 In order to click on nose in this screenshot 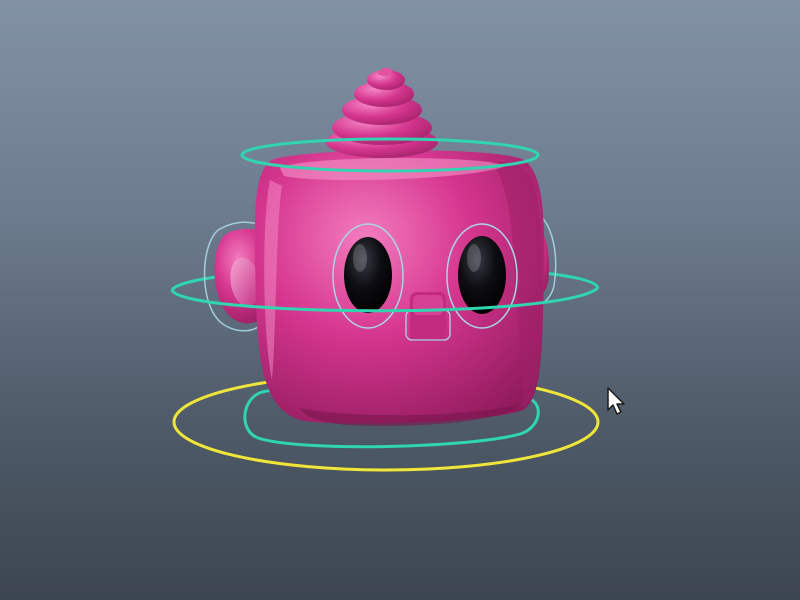, I will do `click(428, 317)`.